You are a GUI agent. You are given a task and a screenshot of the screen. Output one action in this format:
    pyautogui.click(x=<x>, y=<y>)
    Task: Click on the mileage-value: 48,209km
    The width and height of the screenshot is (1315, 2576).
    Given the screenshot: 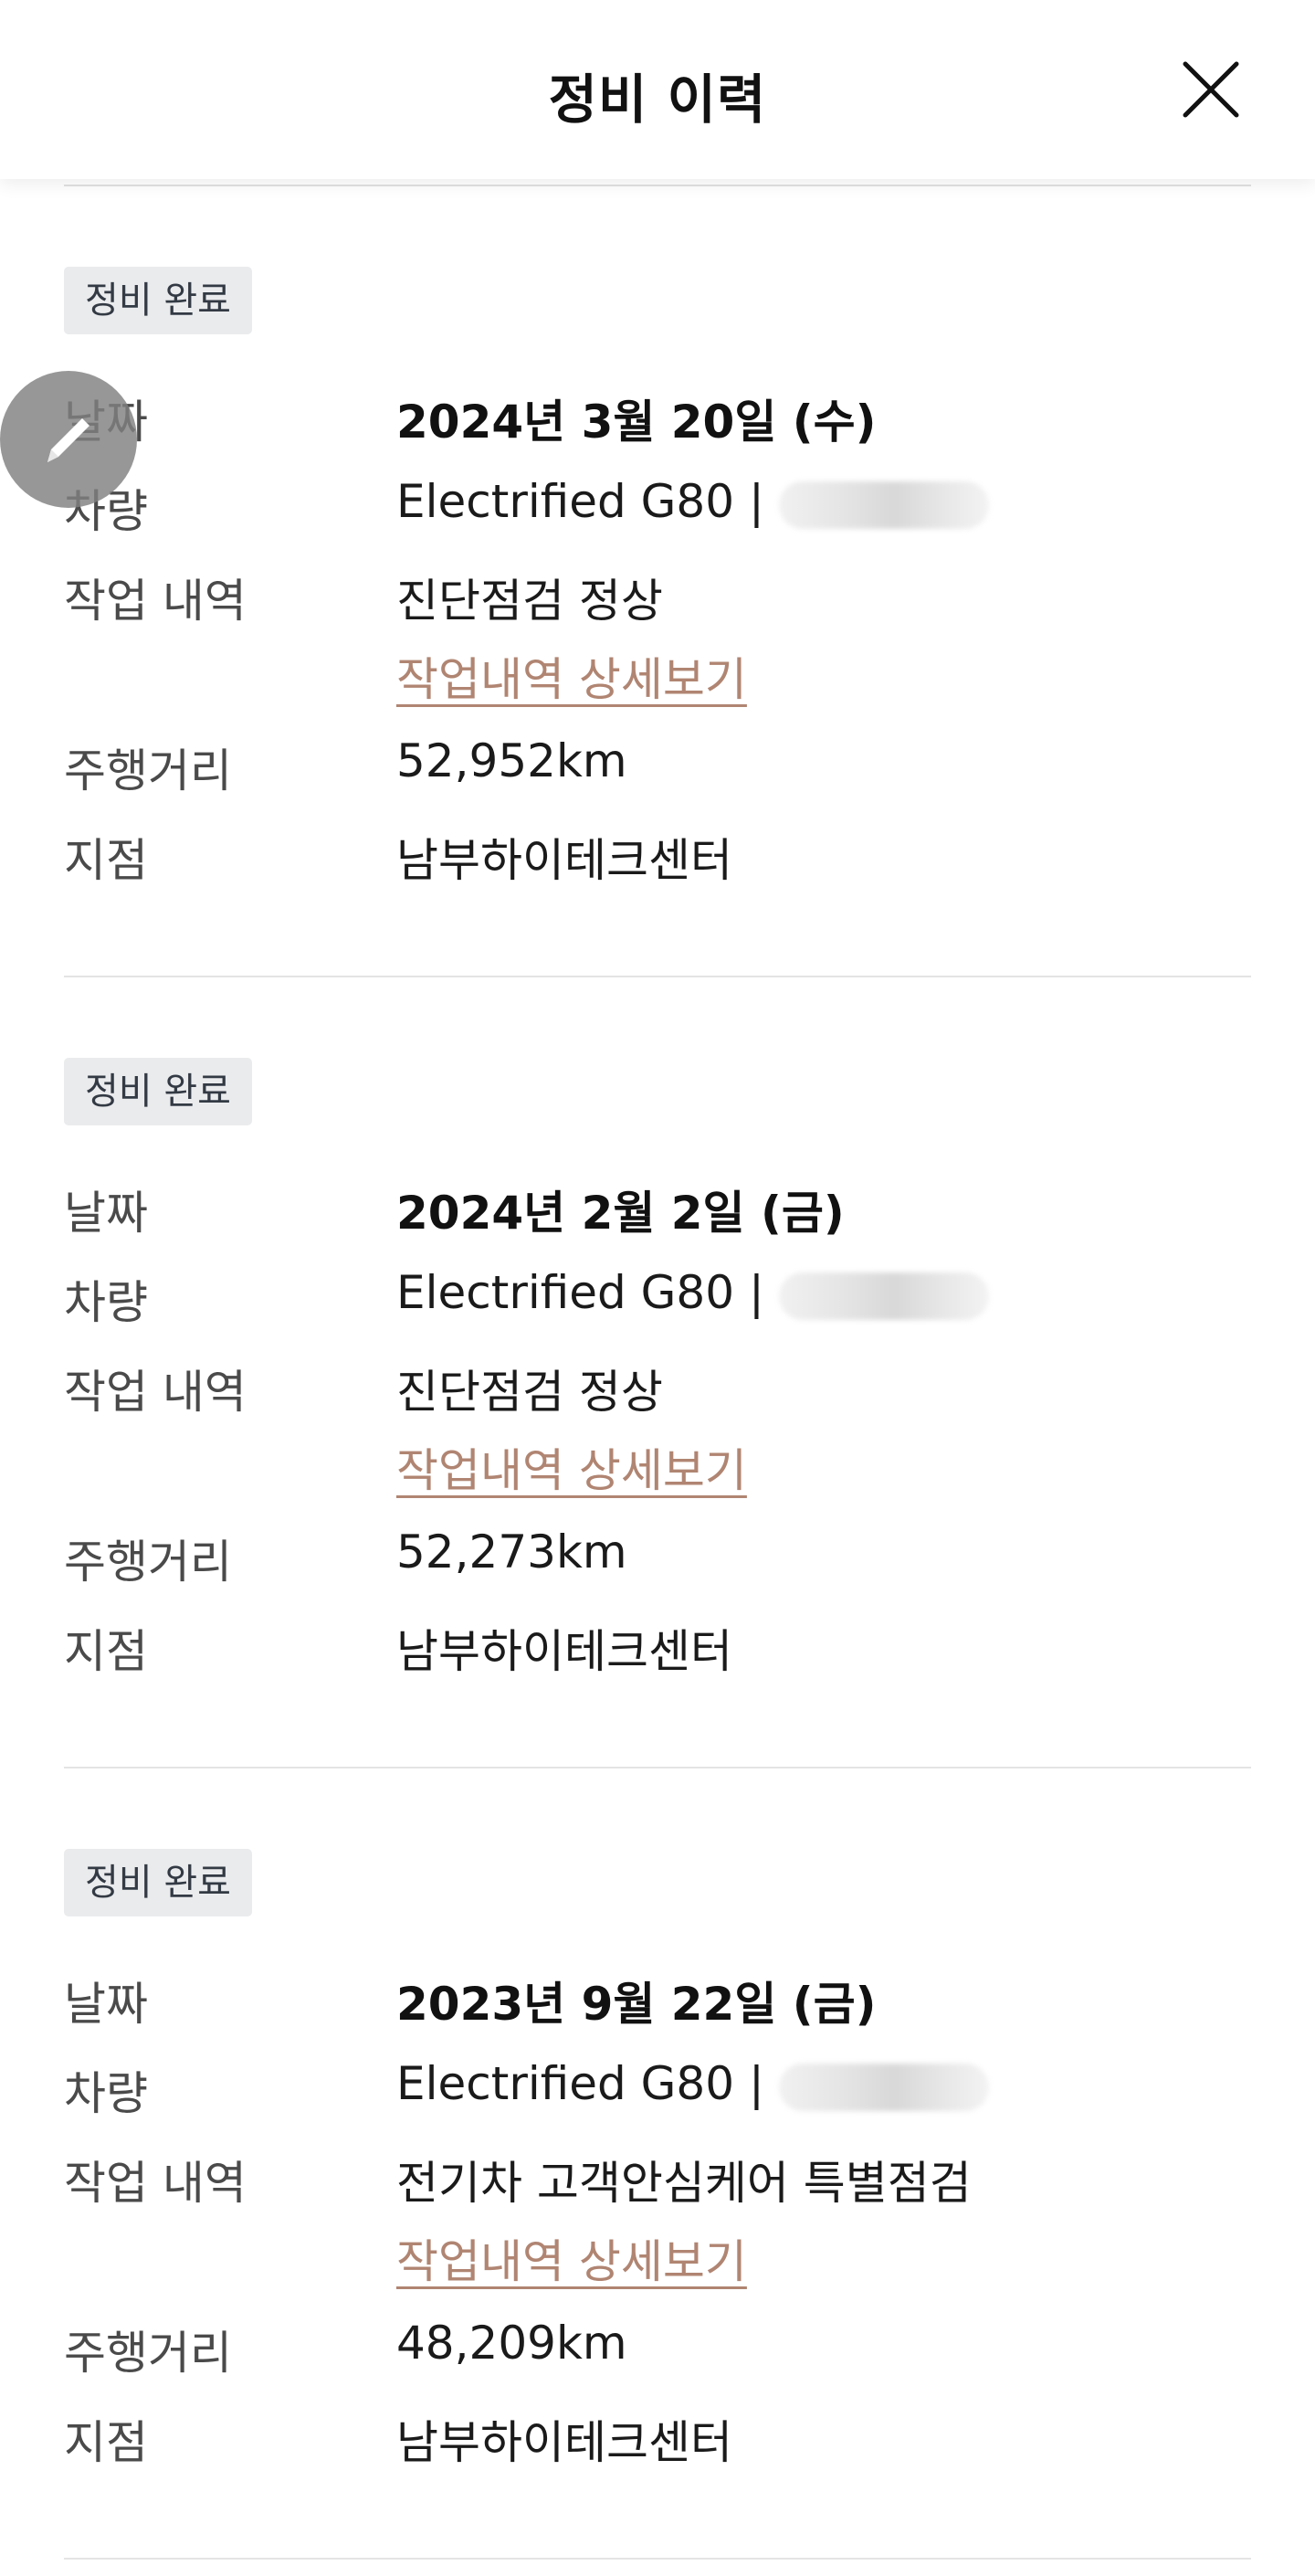 What is the action you would take?
    pyautogui.click(x=511, y=2343)
    